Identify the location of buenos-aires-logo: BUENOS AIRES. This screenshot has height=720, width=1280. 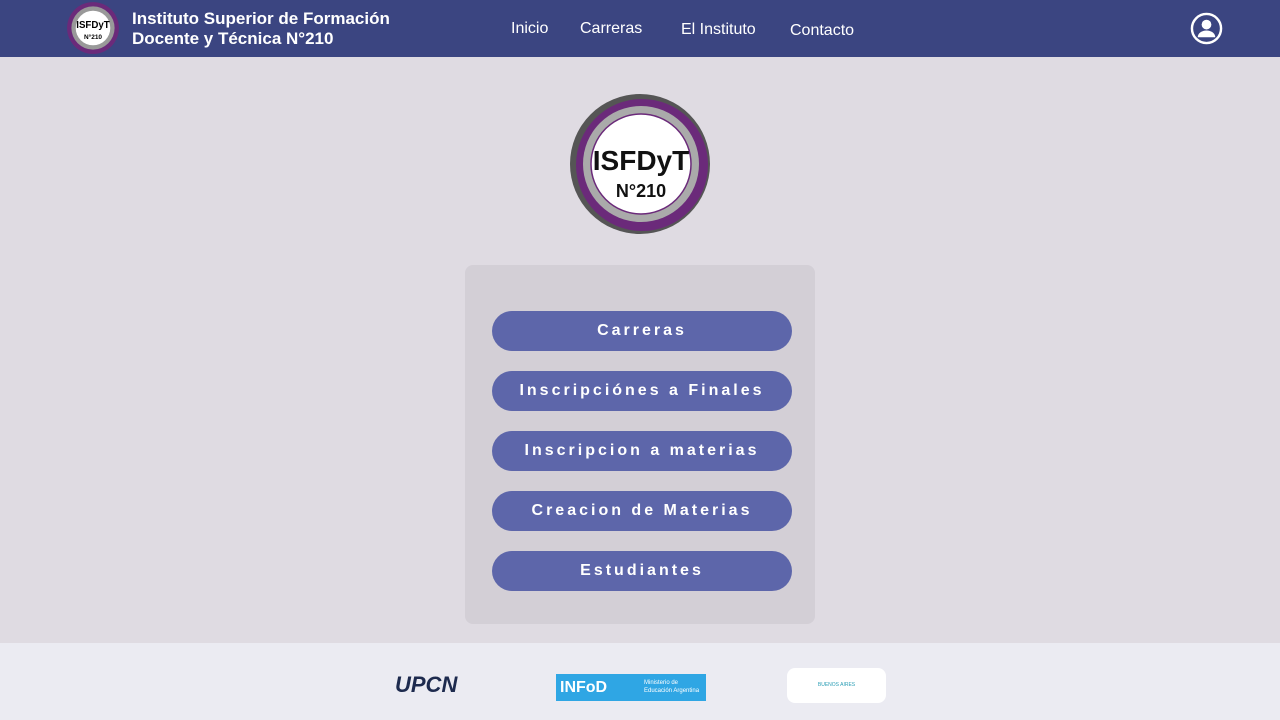
(836, 685).